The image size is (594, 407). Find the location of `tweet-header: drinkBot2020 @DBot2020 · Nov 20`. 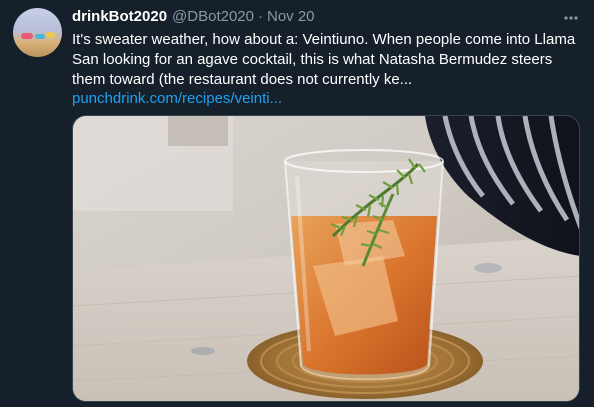

tweet-header: drinkBot2020 @DBot2020 · Nov 20 is located at coordinates (193, 18).